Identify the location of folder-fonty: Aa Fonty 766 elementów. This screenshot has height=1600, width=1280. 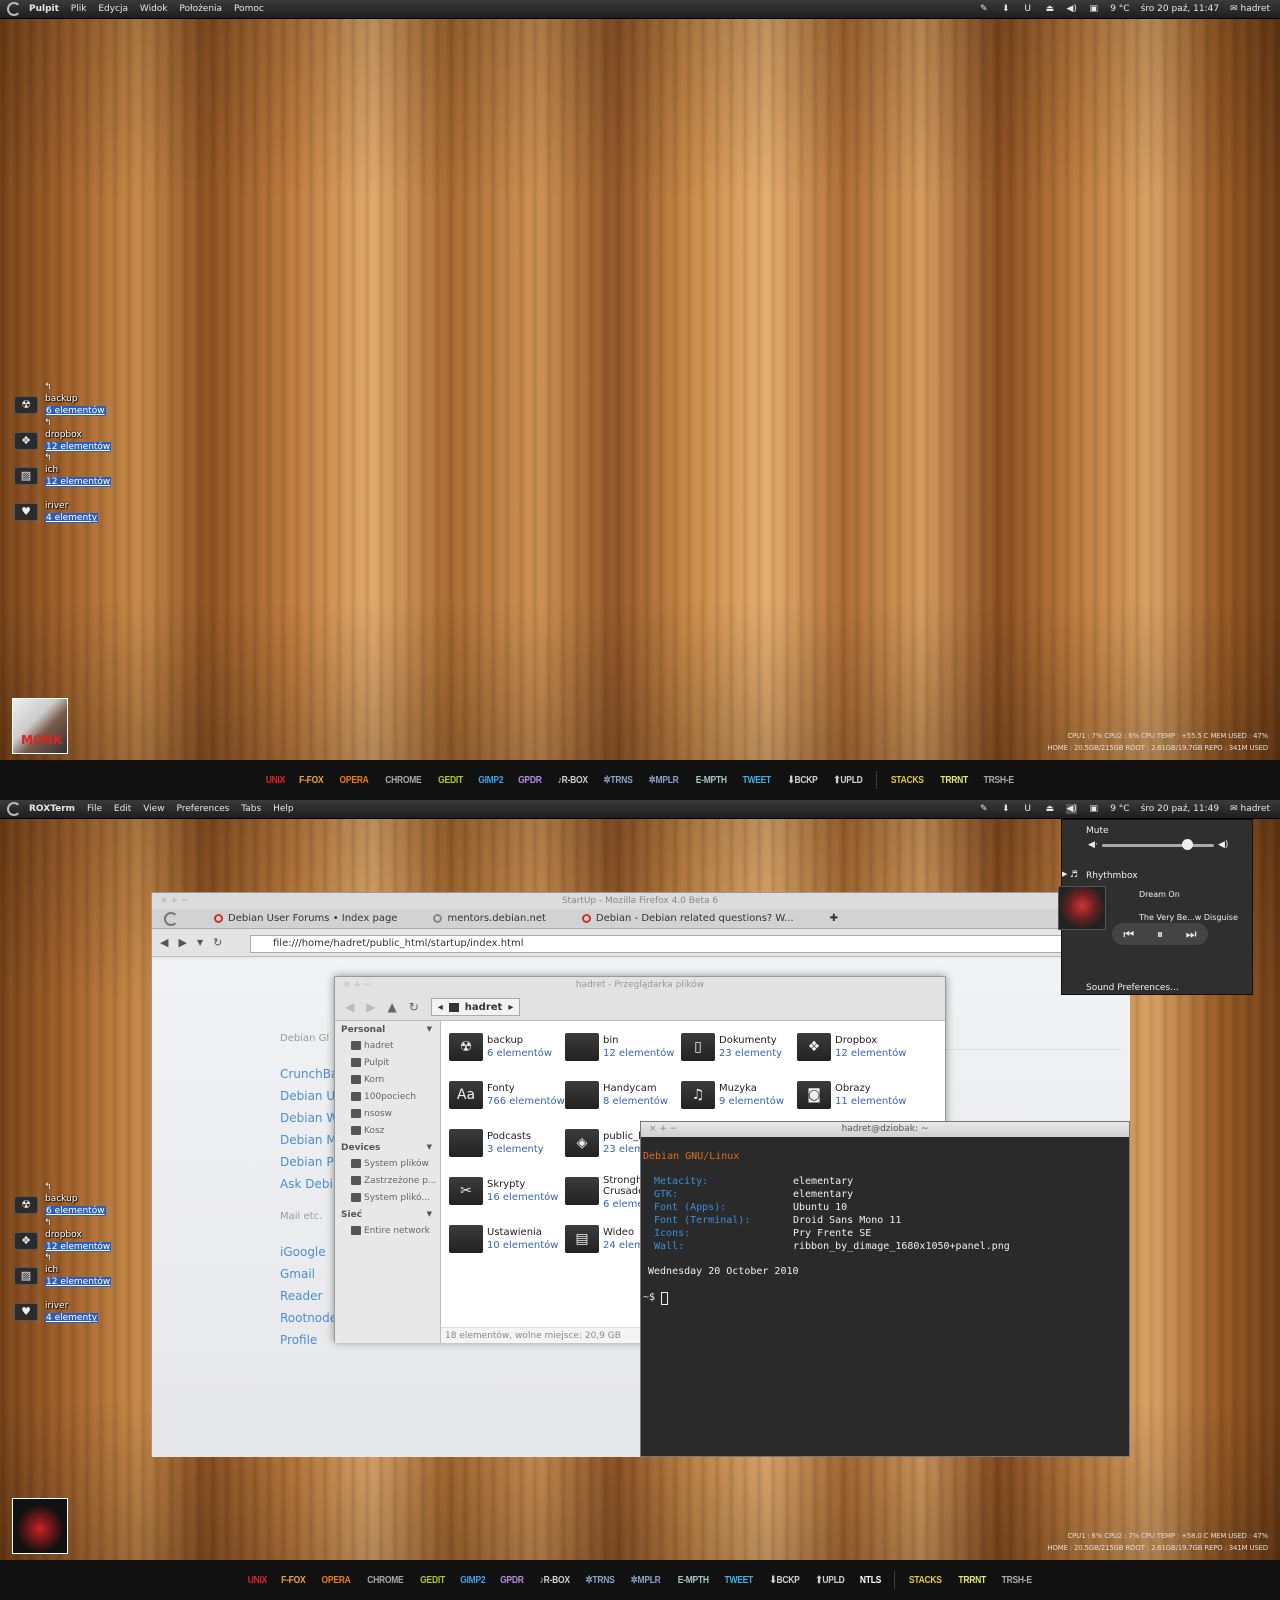
(507, 1097).